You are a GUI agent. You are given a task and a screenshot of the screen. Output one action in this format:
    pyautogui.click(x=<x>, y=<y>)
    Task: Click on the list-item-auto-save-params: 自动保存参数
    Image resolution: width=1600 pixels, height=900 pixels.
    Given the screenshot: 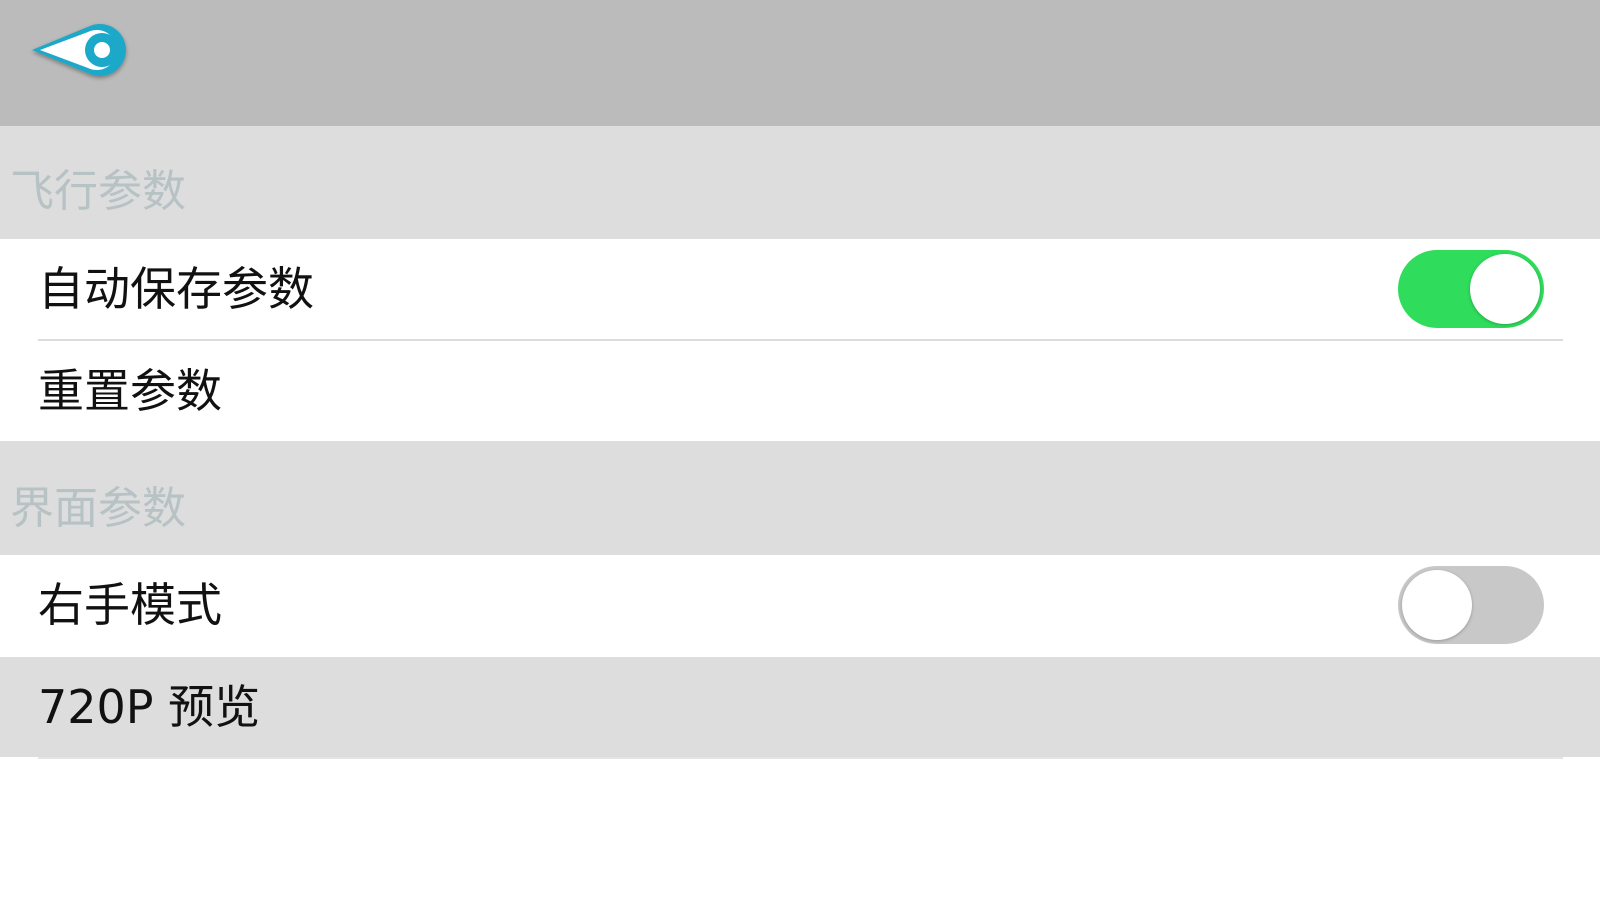 What is the action you would take?
    pyautogui.click(x=800, y=289)
    